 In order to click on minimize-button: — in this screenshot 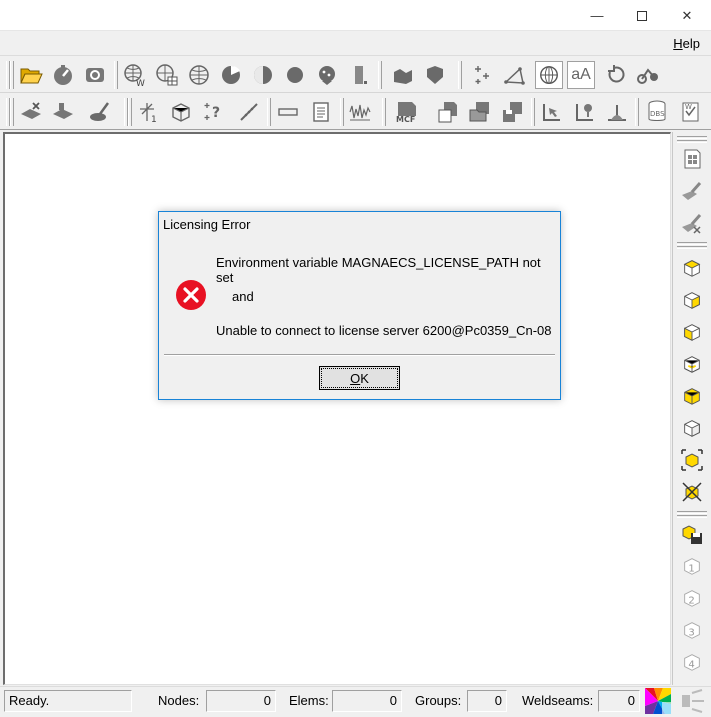, I will do `click(597, 15)`.